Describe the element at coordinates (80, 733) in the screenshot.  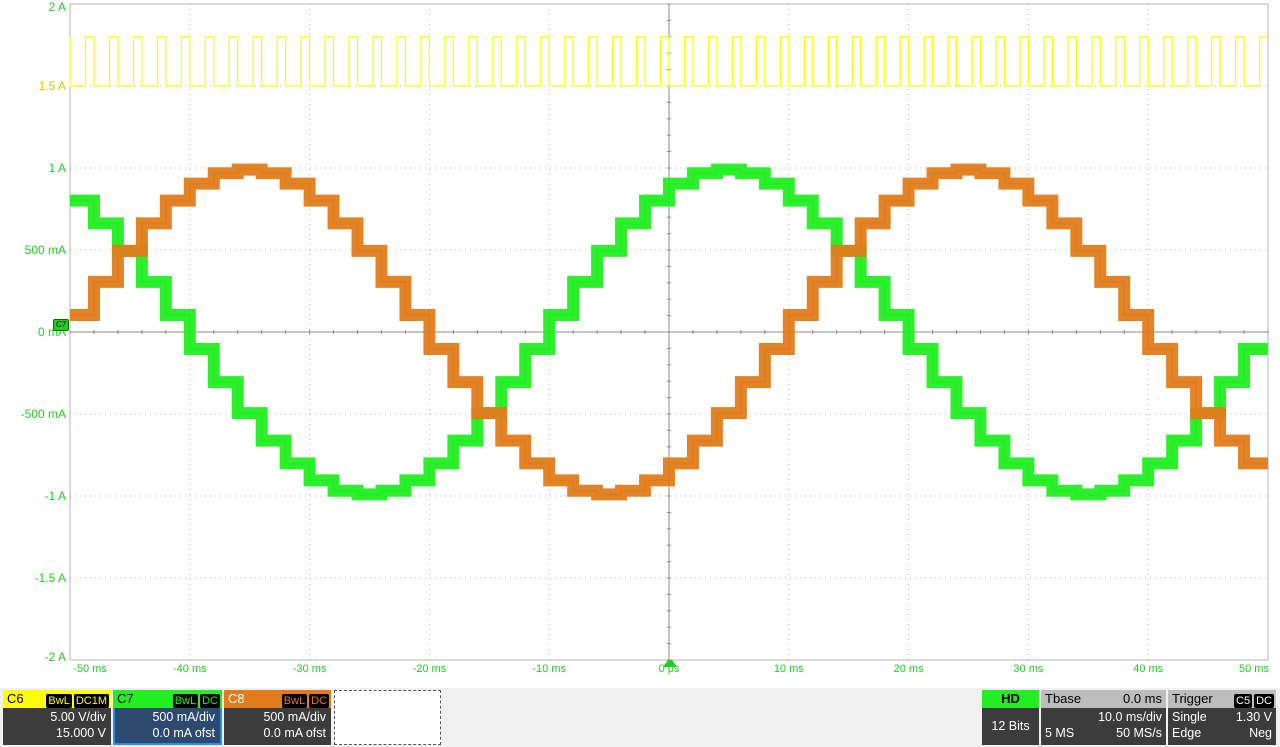
I see `channel-offset: 15.000 V` at that location.